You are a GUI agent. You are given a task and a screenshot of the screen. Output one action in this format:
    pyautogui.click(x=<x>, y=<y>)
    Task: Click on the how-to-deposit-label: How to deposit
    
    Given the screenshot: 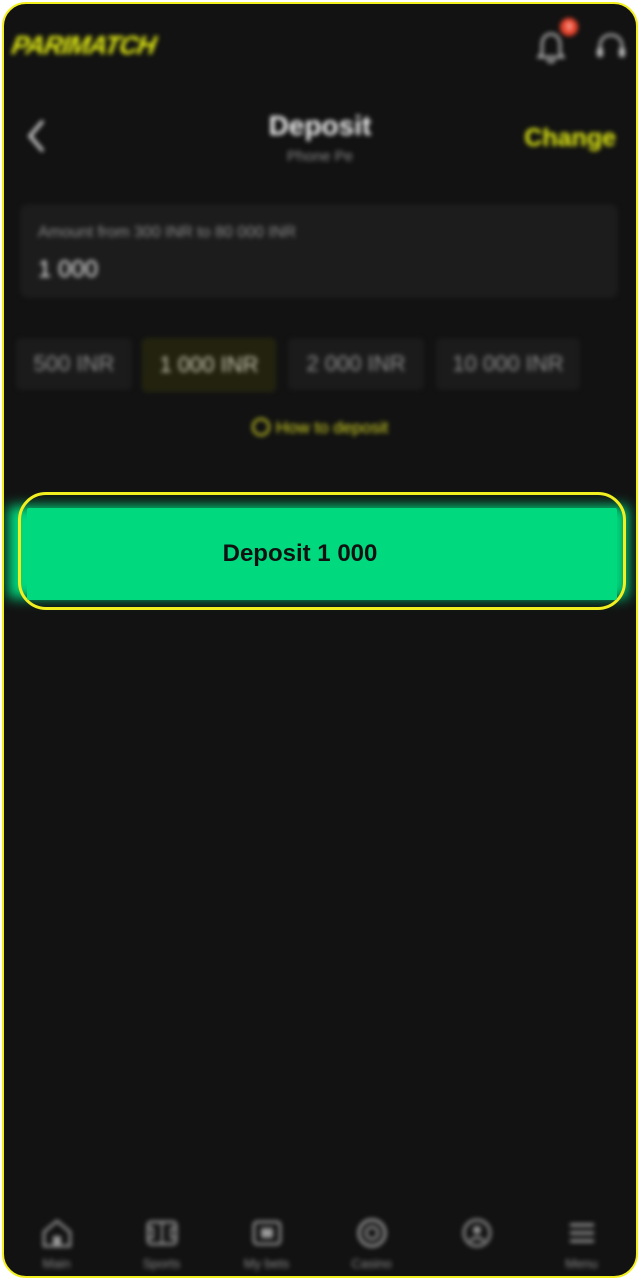 What is the action you would take?
    pyautogui.click(x=332, y=427)
    